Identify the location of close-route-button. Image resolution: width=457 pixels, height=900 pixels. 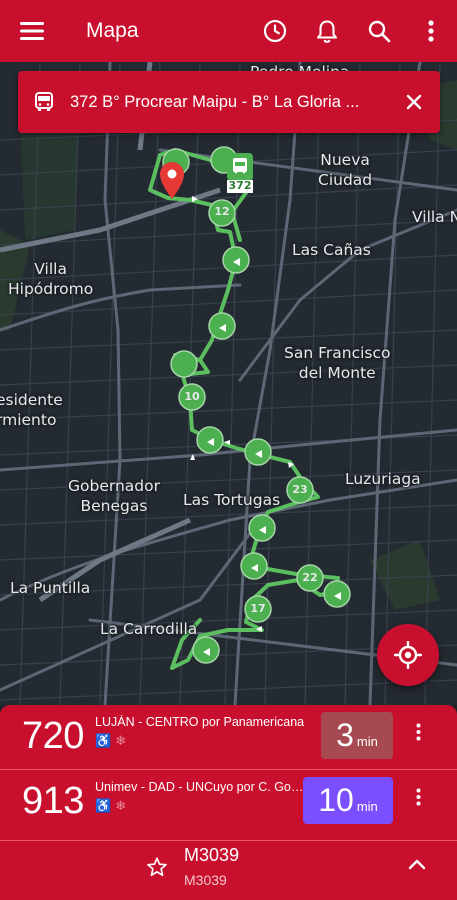
(414, 102).